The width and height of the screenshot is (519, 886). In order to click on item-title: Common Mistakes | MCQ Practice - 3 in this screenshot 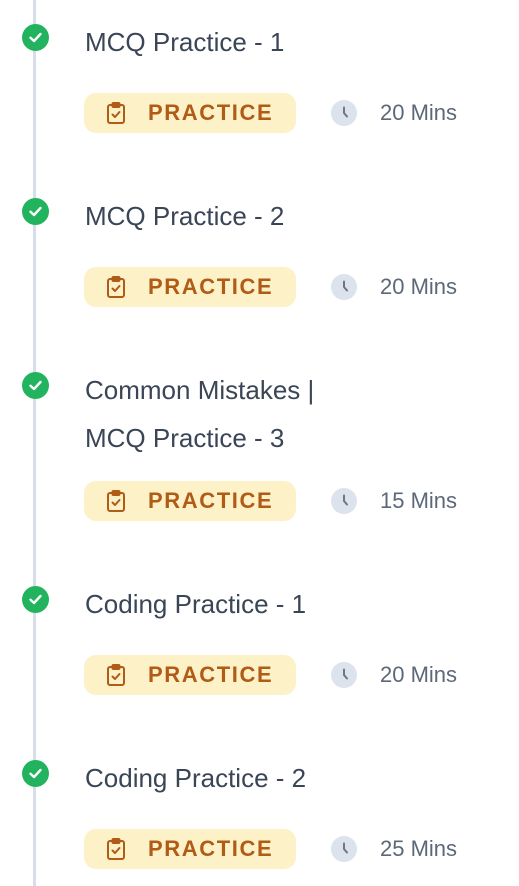, I will do `click(285, 414)`.